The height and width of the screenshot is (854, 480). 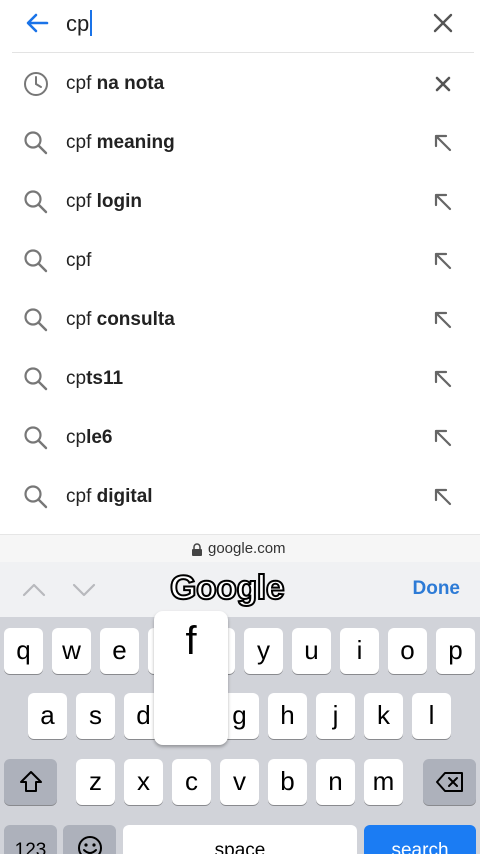 I want to click on key-a: a, so click(x=47, y=716).